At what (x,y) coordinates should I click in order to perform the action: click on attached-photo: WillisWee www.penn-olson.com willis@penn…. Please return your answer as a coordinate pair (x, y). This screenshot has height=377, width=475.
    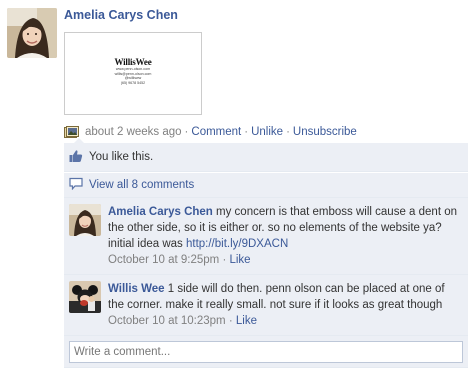
    Looking at the image, I should click on (133, 73).